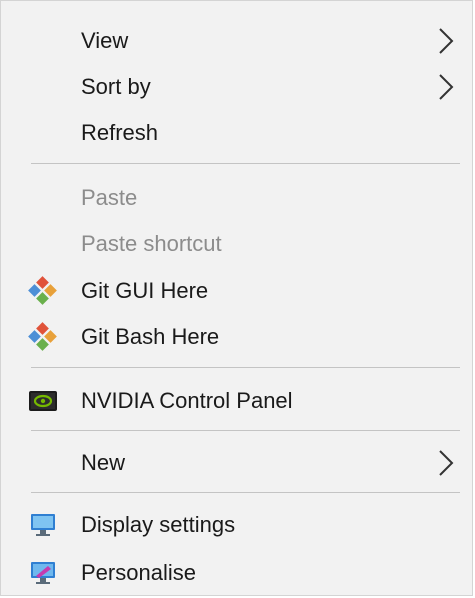 The width and height of the screenshot is (475, 598). Describe the element at coordinates (236, 244) in the screenshot. I see `menu-item-paste-shortcut: Paste shortcut` at that location.